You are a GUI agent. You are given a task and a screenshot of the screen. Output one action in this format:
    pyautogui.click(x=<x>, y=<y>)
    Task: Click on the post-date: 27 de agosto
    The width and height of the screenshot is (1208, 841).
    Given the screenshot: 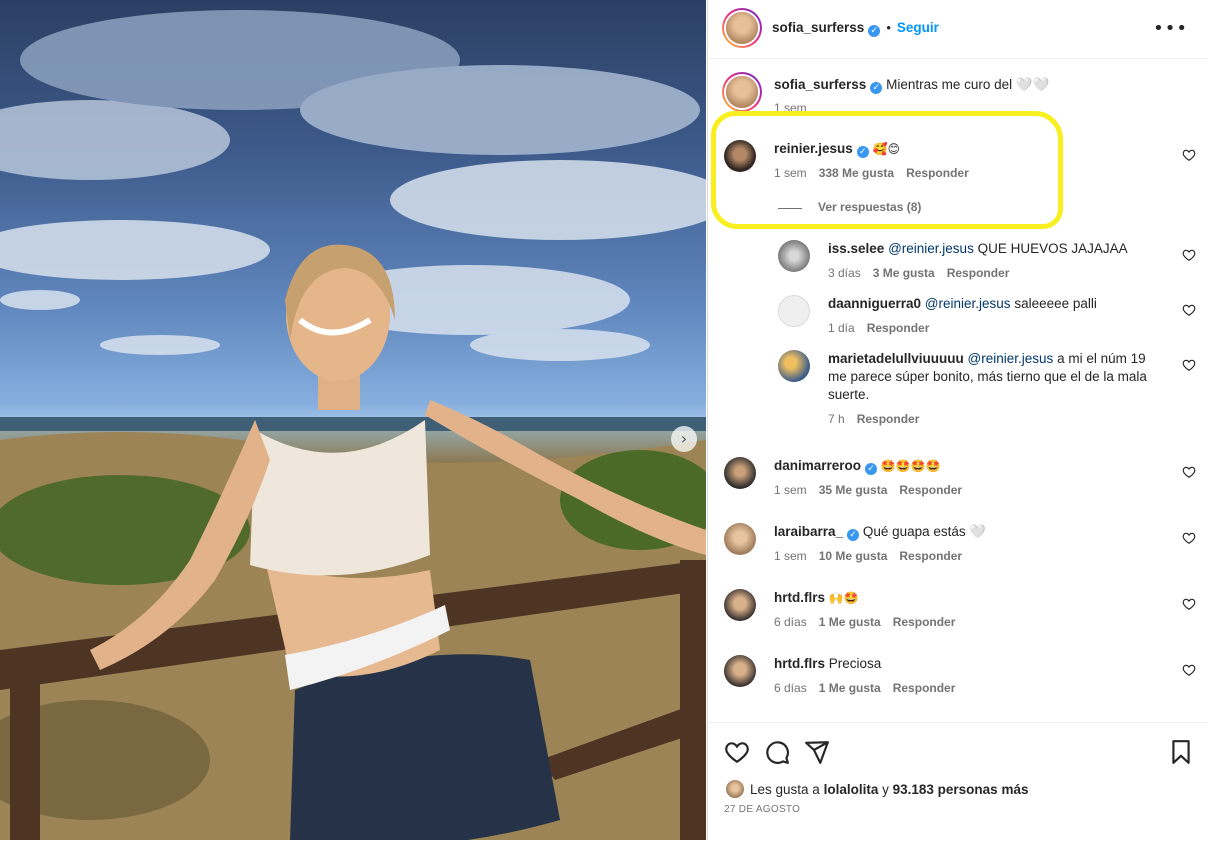 What is the action you would take?
    pyautogui.click(x=762, y=809)
    